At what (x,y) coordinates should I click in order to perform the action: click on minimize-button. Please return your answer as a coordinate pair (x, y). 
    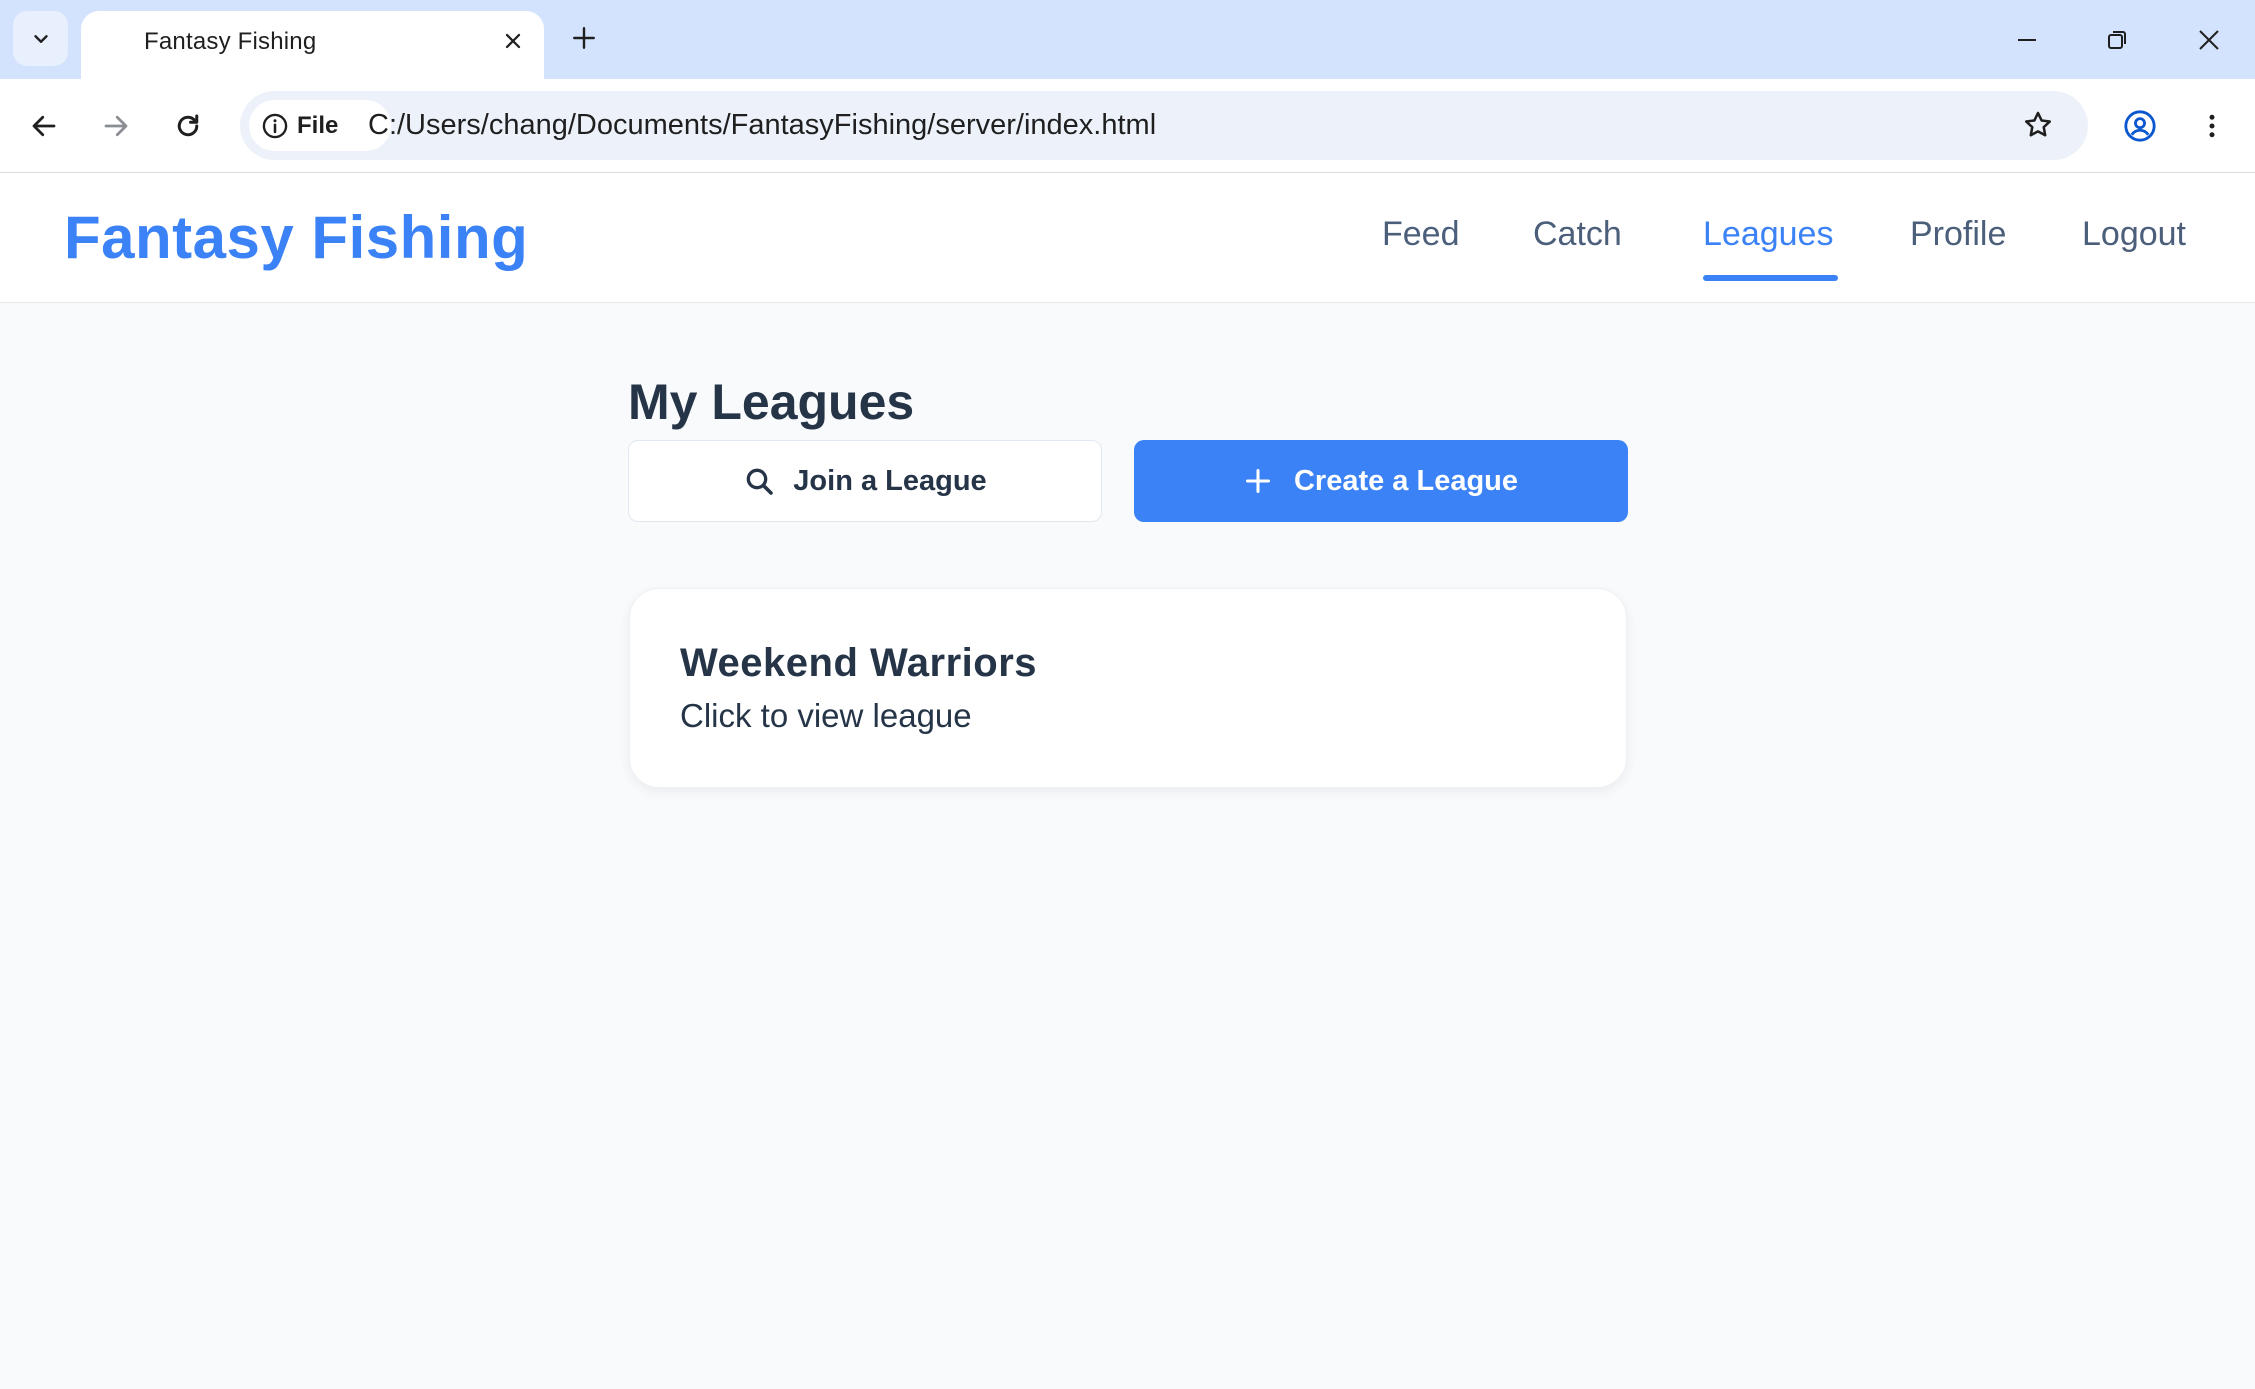
    Looking at the image, I should click on (2027, 40).